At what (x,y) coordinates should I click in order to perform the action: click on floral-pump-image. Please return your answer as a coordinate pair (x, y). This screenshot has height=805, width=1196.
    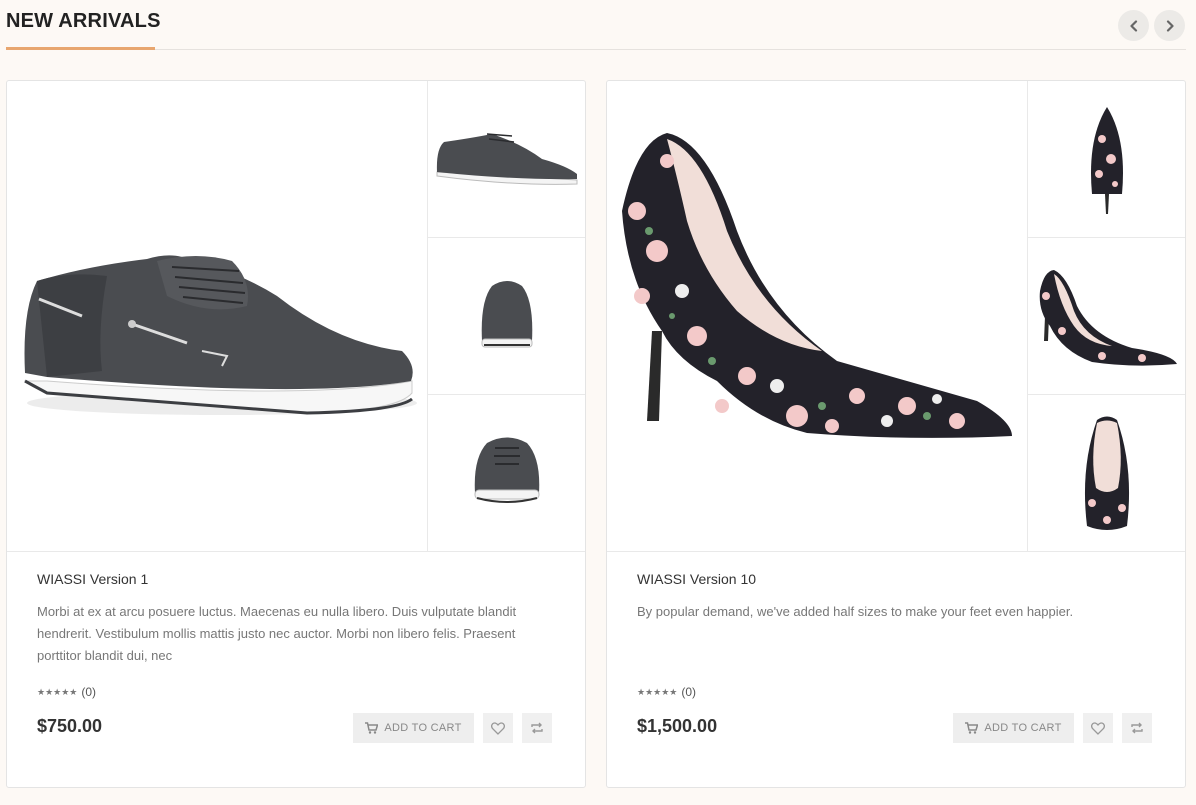
    Looking at the image, I should click on (817, 285).